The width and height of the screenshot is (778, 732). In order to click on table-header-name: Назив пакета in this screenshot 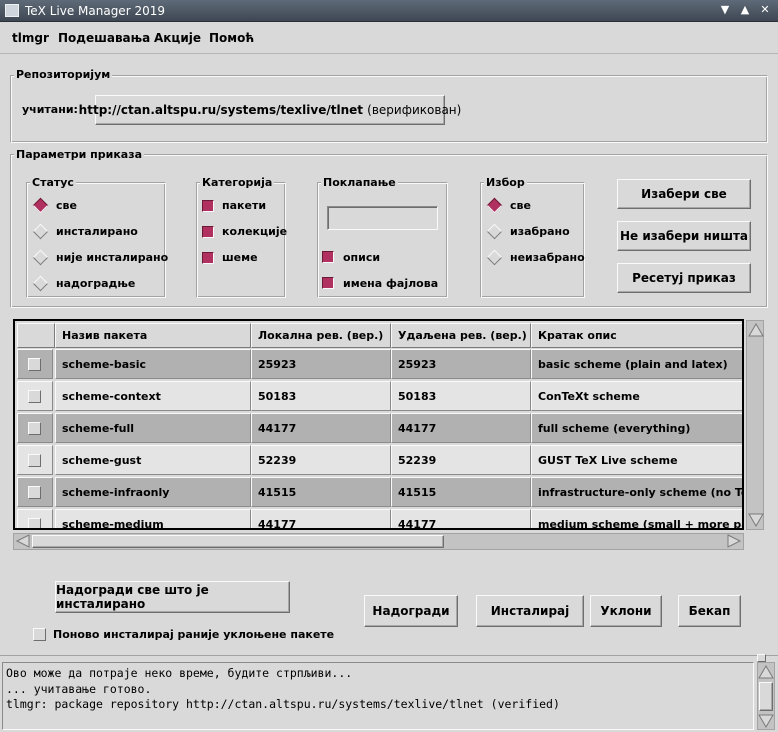, I will do `click(153, 335)`.